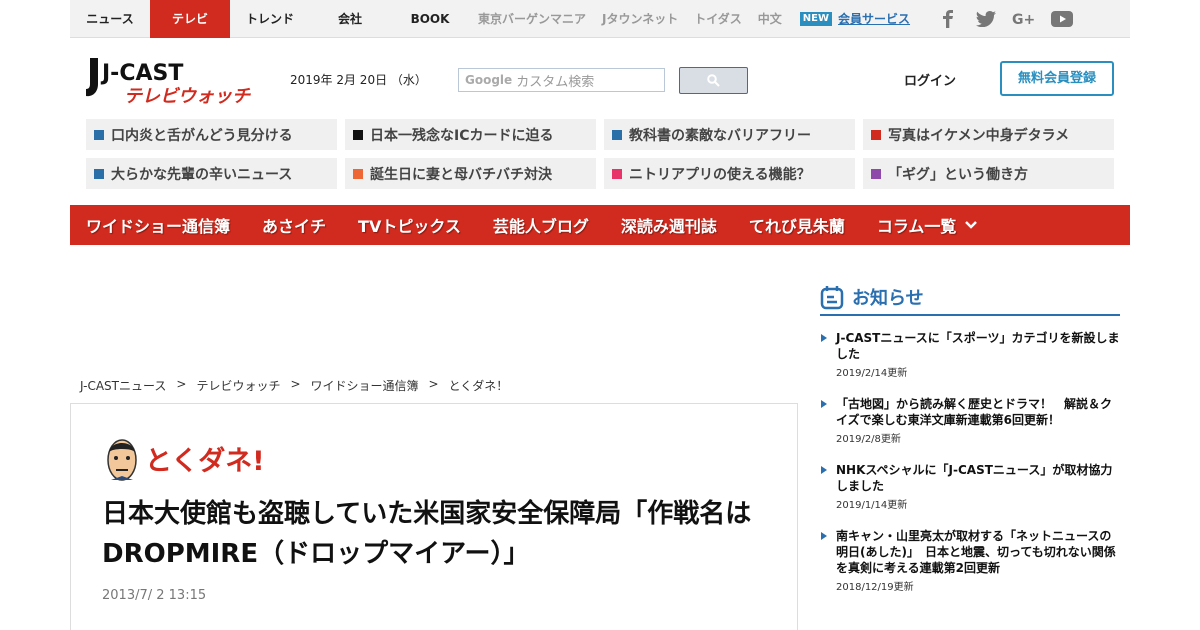 The image size is (1200, 630). I want to click on login-link: ログイン, so click(930, 79).